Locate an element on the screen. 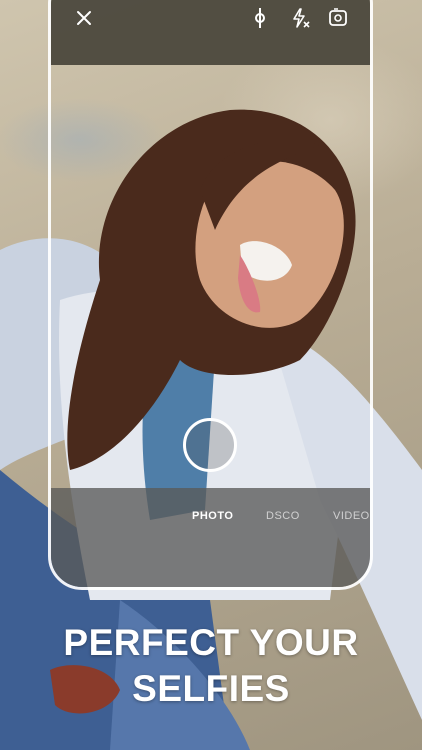 Image resolution: width=422 pixels, height=750 pixels. mode-video: VIDEO is located at coordinates (351, 516).